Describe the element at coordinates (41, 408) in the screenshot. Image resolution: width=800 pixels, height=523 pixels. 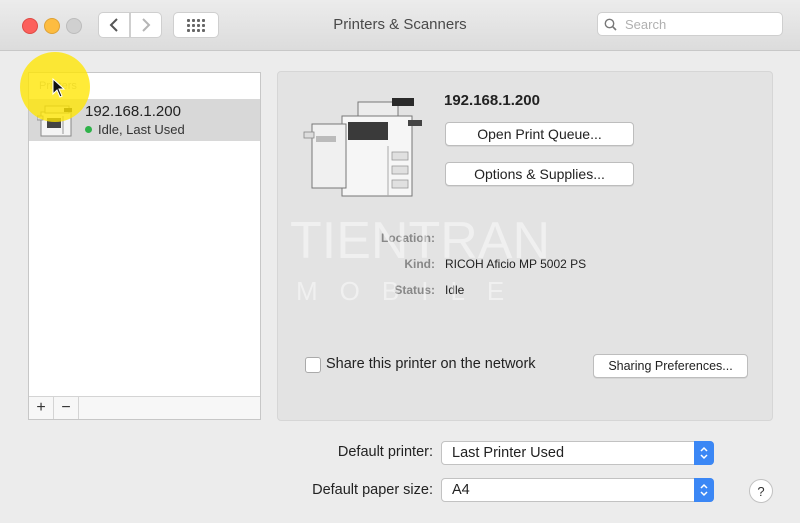
I see `add-printer-button: +` at that location.